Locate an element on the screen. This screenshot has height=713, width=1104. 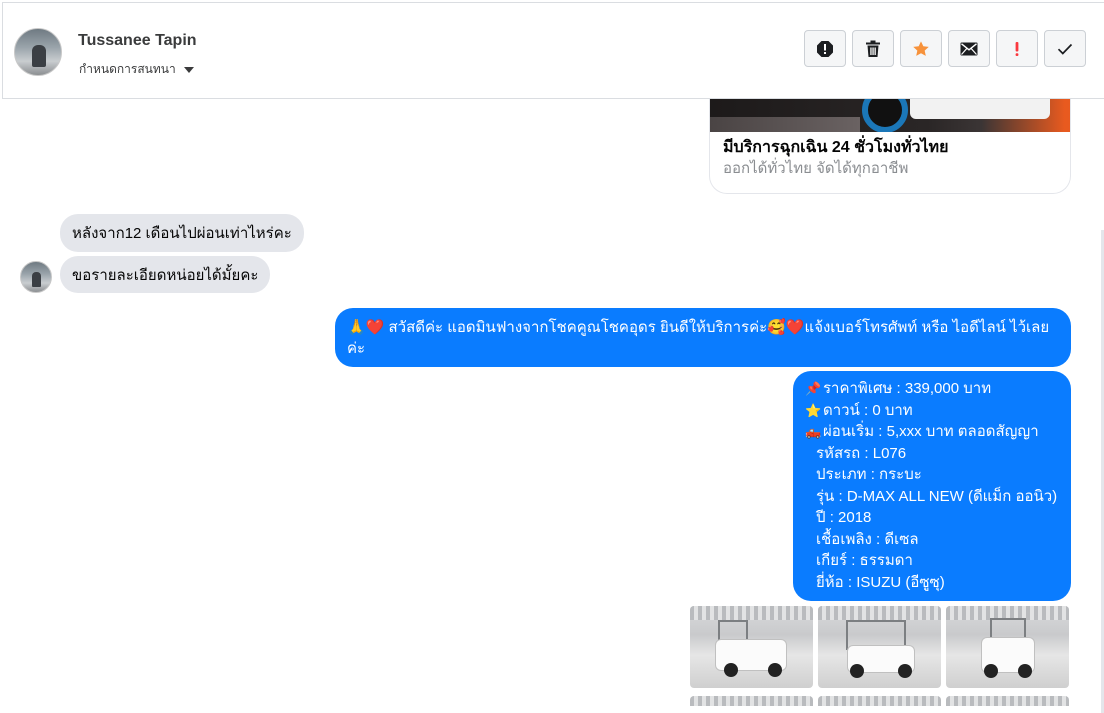
report-icon is located at coordinates (825, 48).